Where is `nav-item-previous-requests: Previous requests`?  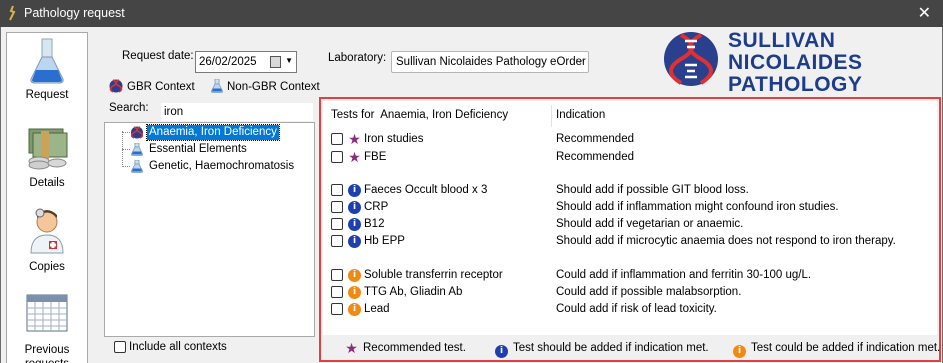
nav-item-previous-requests: Previous requests is located at coordinates (47, 327).